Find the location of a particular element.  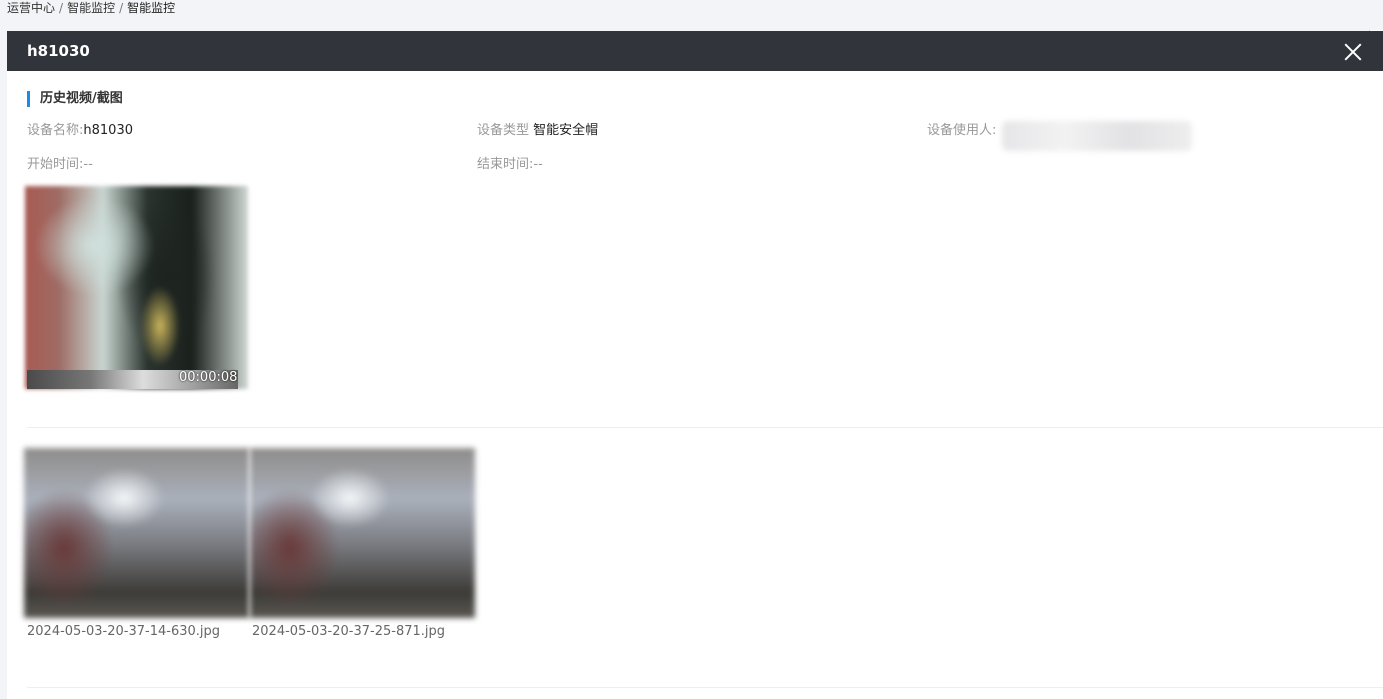

breadcrumb-item-current: 智能监控 is located at coordinates (151, 8).